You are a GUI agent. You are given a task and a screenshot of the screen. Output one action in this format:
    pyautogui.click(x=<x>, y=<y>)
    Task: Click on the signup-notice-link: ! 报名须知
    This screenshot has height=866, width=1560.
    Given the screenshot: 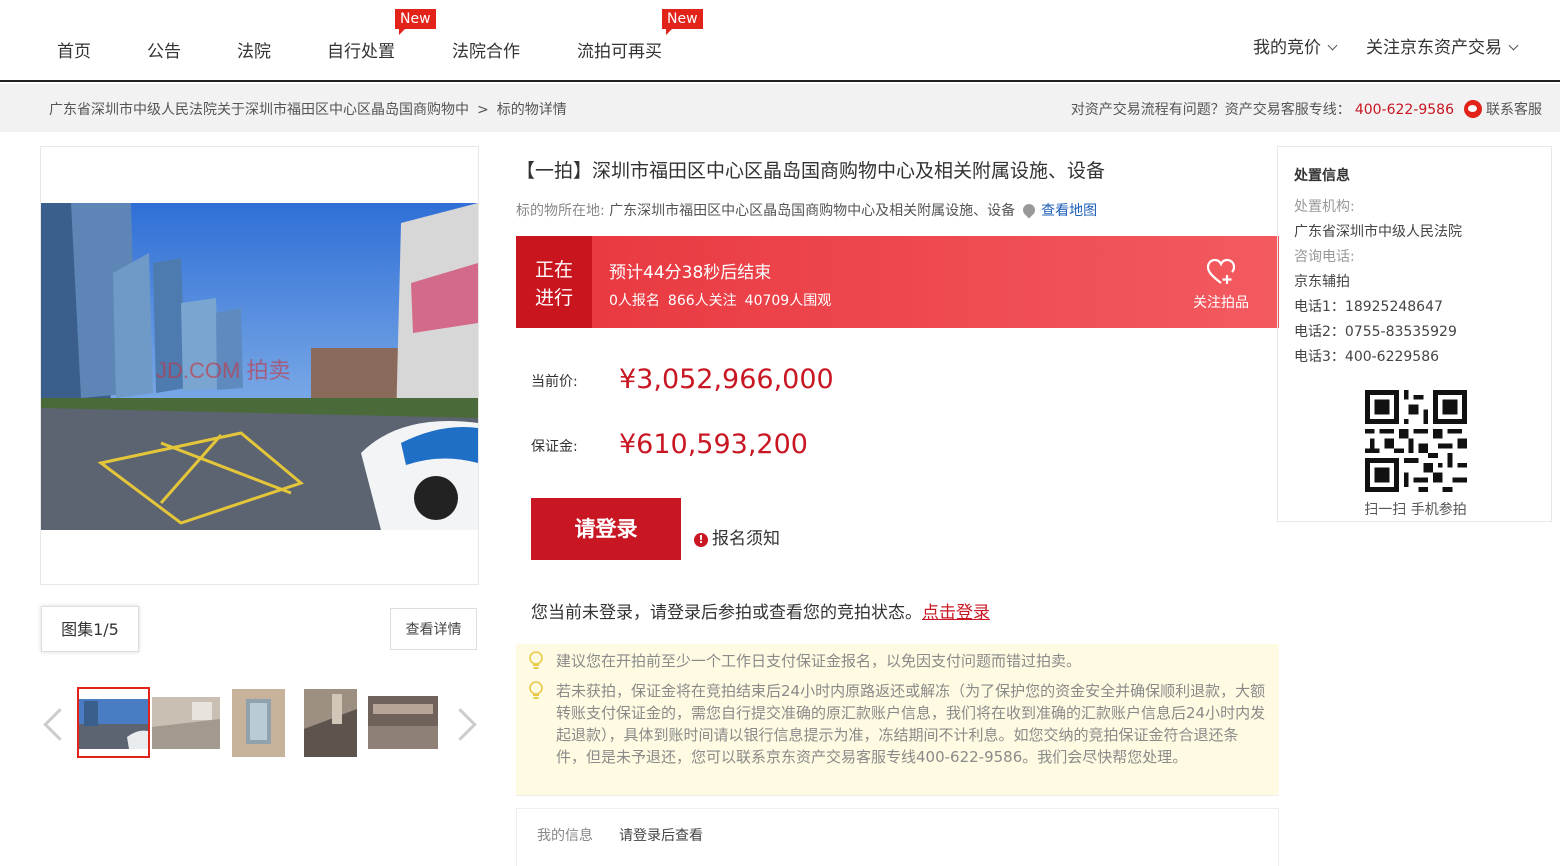 What is the action you would take?
    pyautogui.click(x=737, y=536)
    